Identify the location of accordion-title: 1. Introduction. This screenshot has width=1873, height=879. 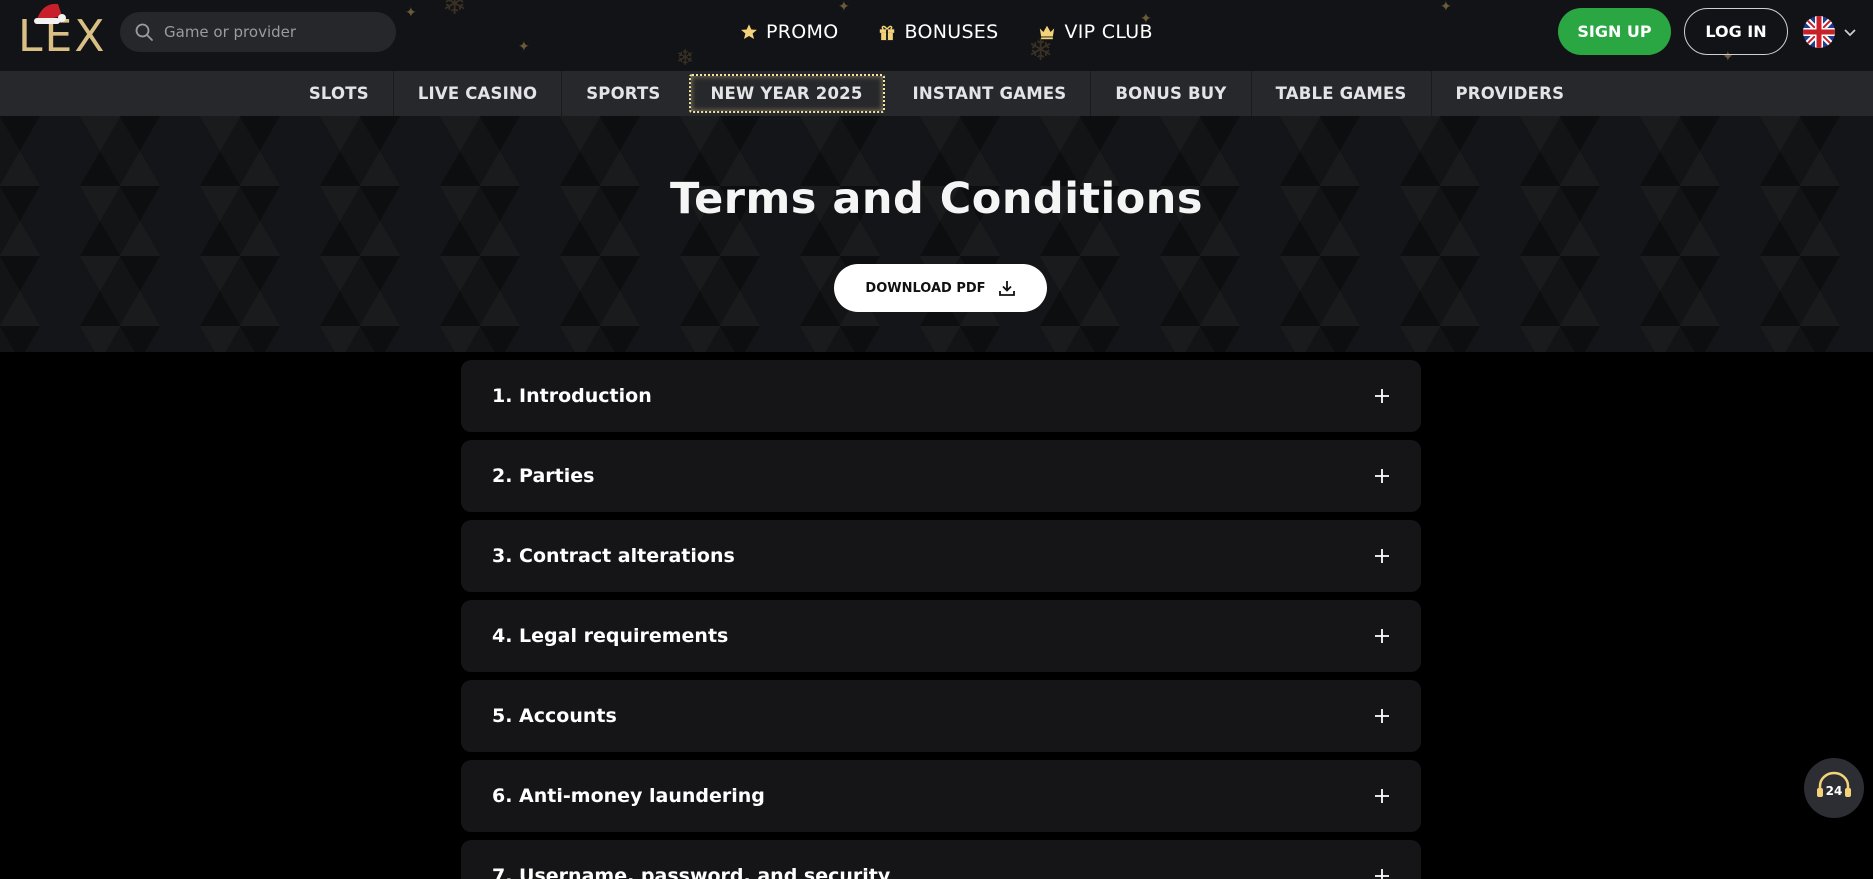
(572, 396).